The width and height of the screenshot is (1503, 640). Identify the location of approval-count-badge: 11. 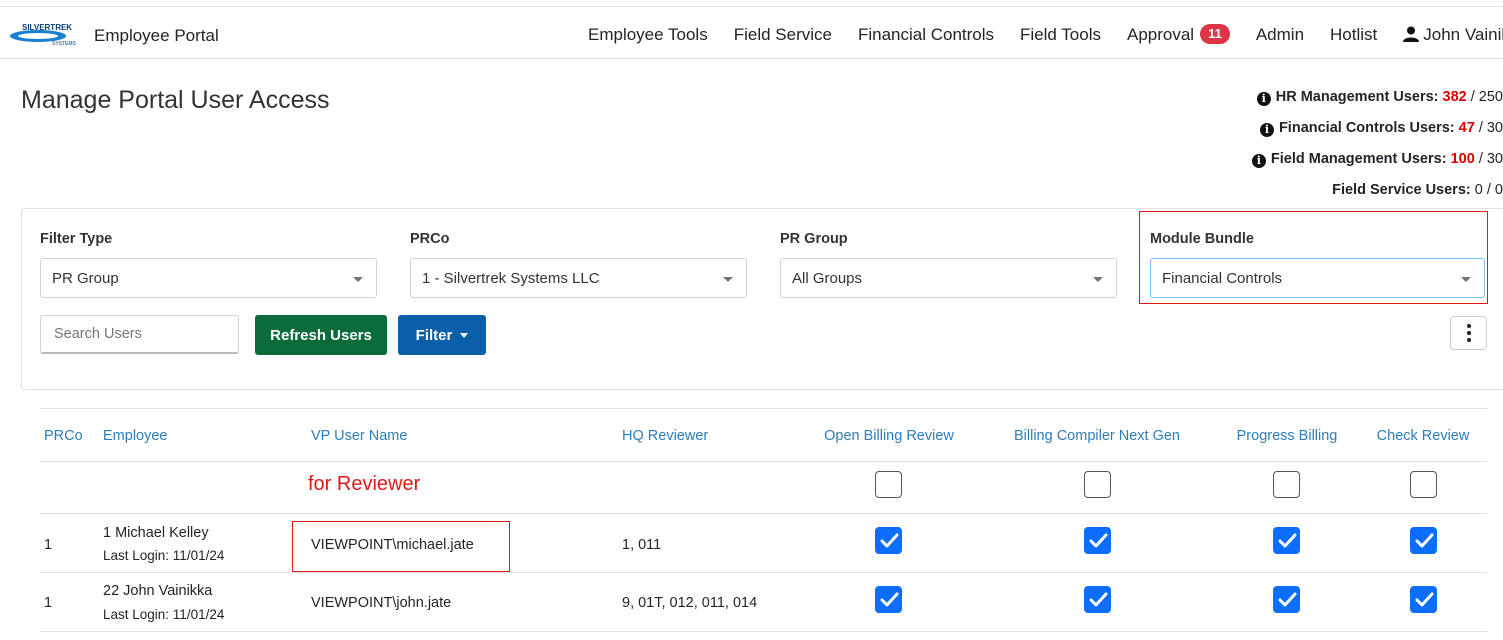
(1215, 34).